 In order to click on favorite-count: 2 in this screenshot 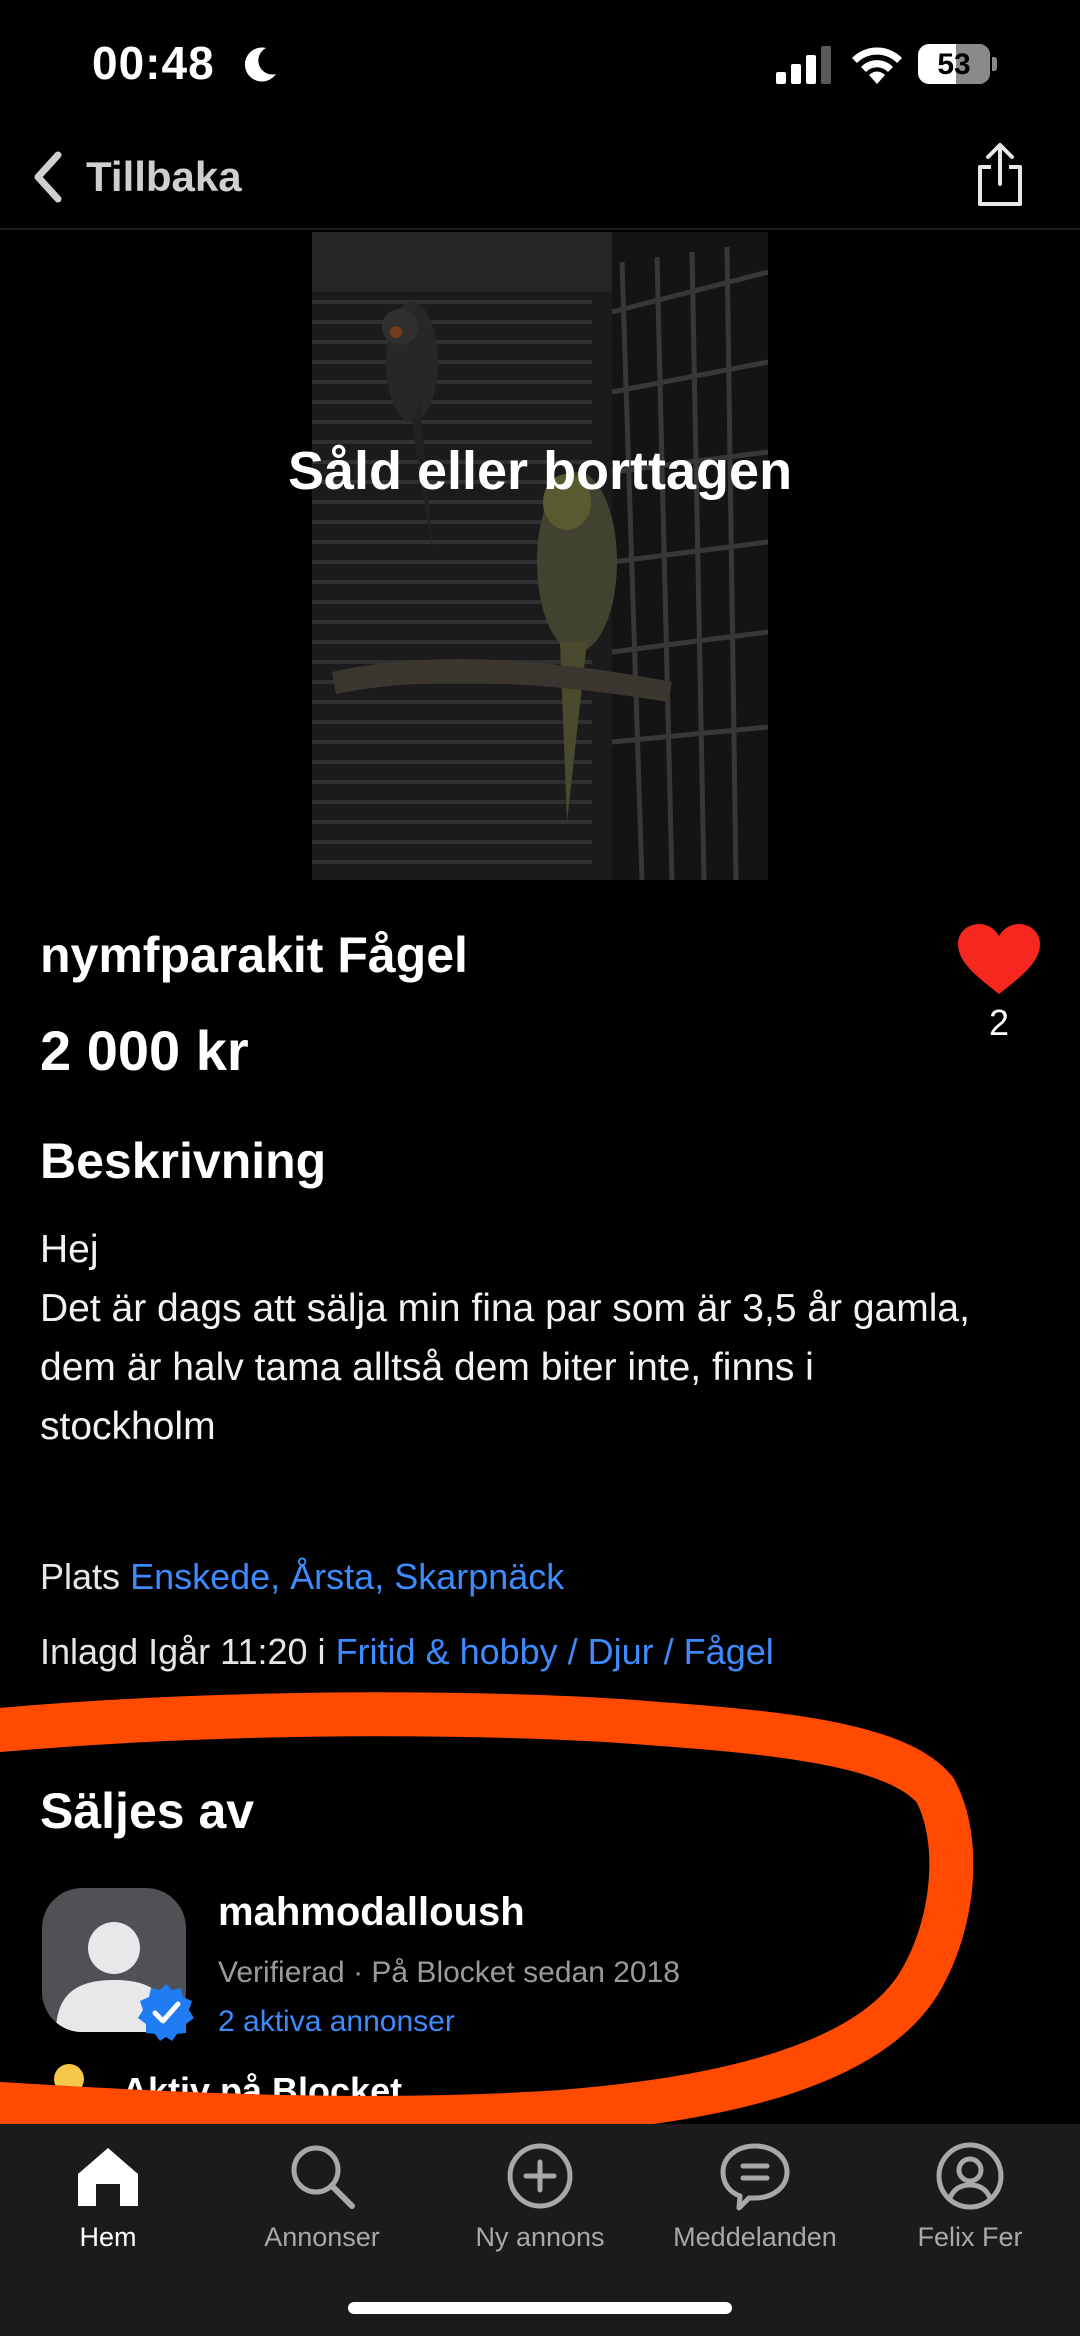, I will do `click(999, 1022)`.